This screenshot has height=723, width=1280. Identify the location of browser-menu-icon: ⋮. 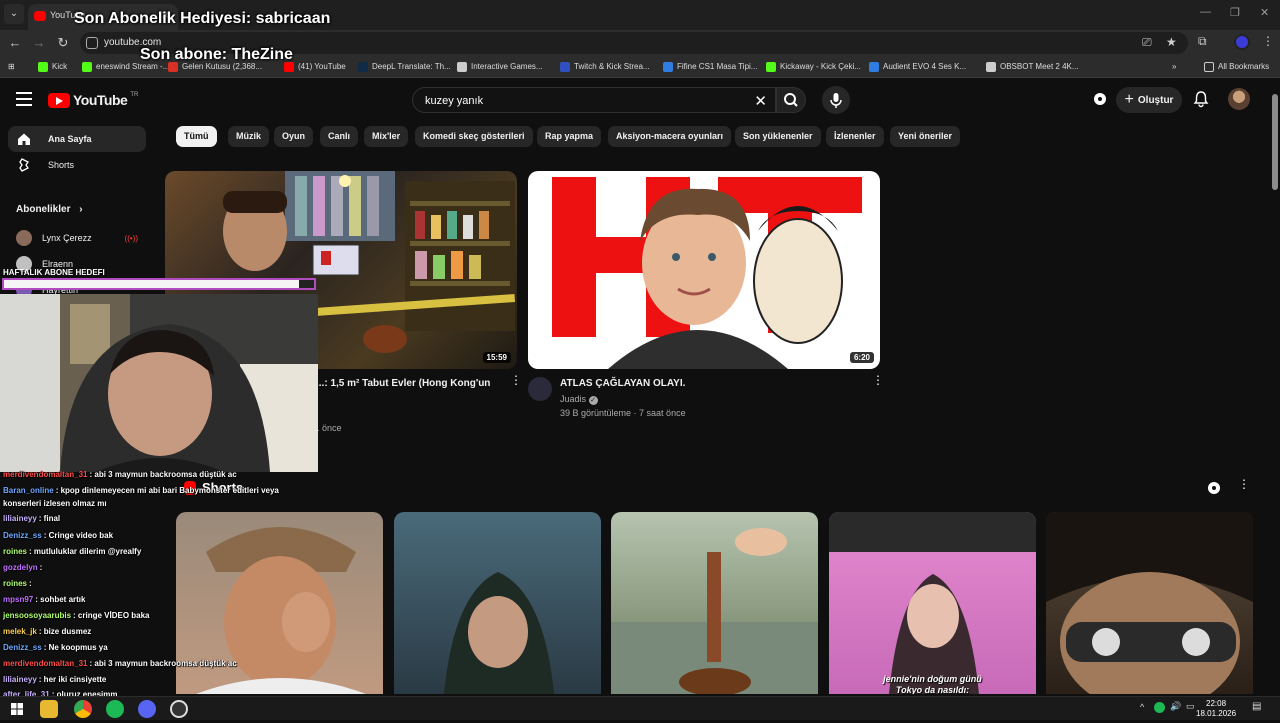
(1268, 41).